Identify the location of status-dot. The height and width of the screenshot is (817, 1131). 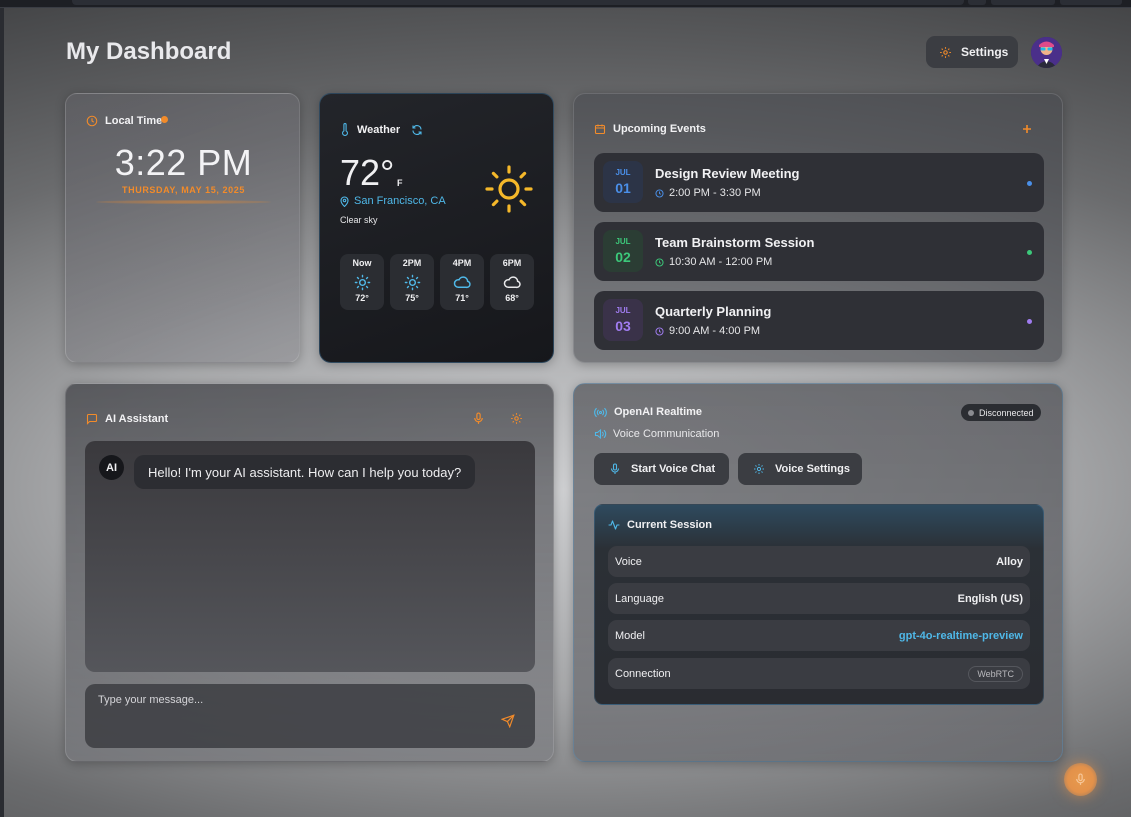
(971, 412).